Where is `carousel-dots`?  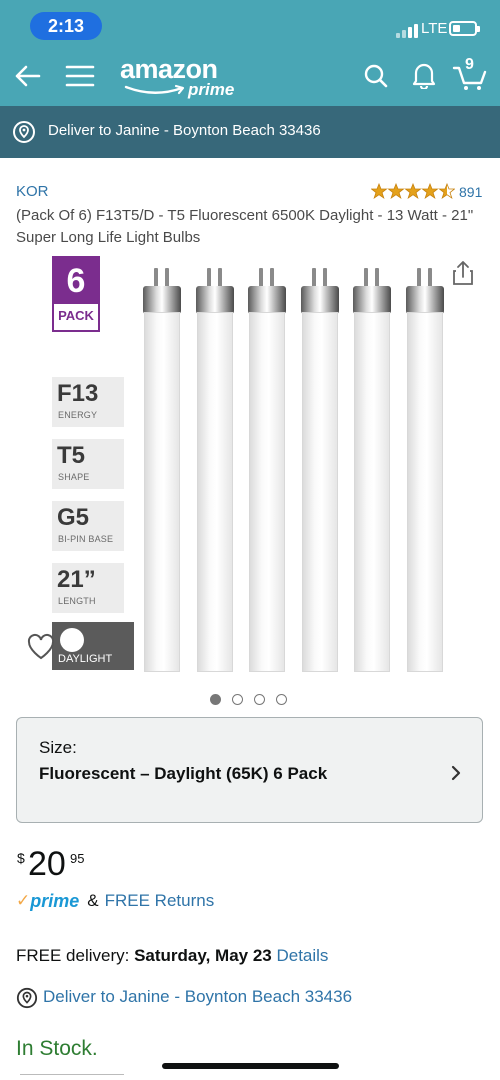 carousel-dots is located at coordinates (248, 700).